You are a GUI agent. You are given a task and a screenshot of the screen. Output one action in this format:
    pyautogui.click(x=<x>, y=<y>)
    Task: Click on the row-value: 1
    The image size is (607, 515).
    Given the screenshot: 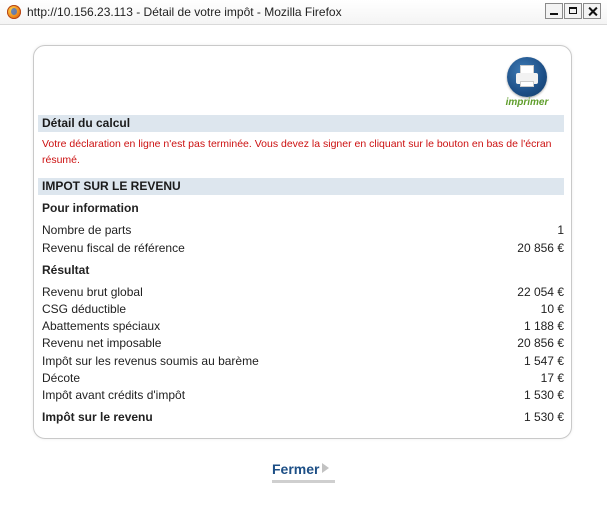 What is the action you would take?
    pyautogui.click(x=560, y=230)
    